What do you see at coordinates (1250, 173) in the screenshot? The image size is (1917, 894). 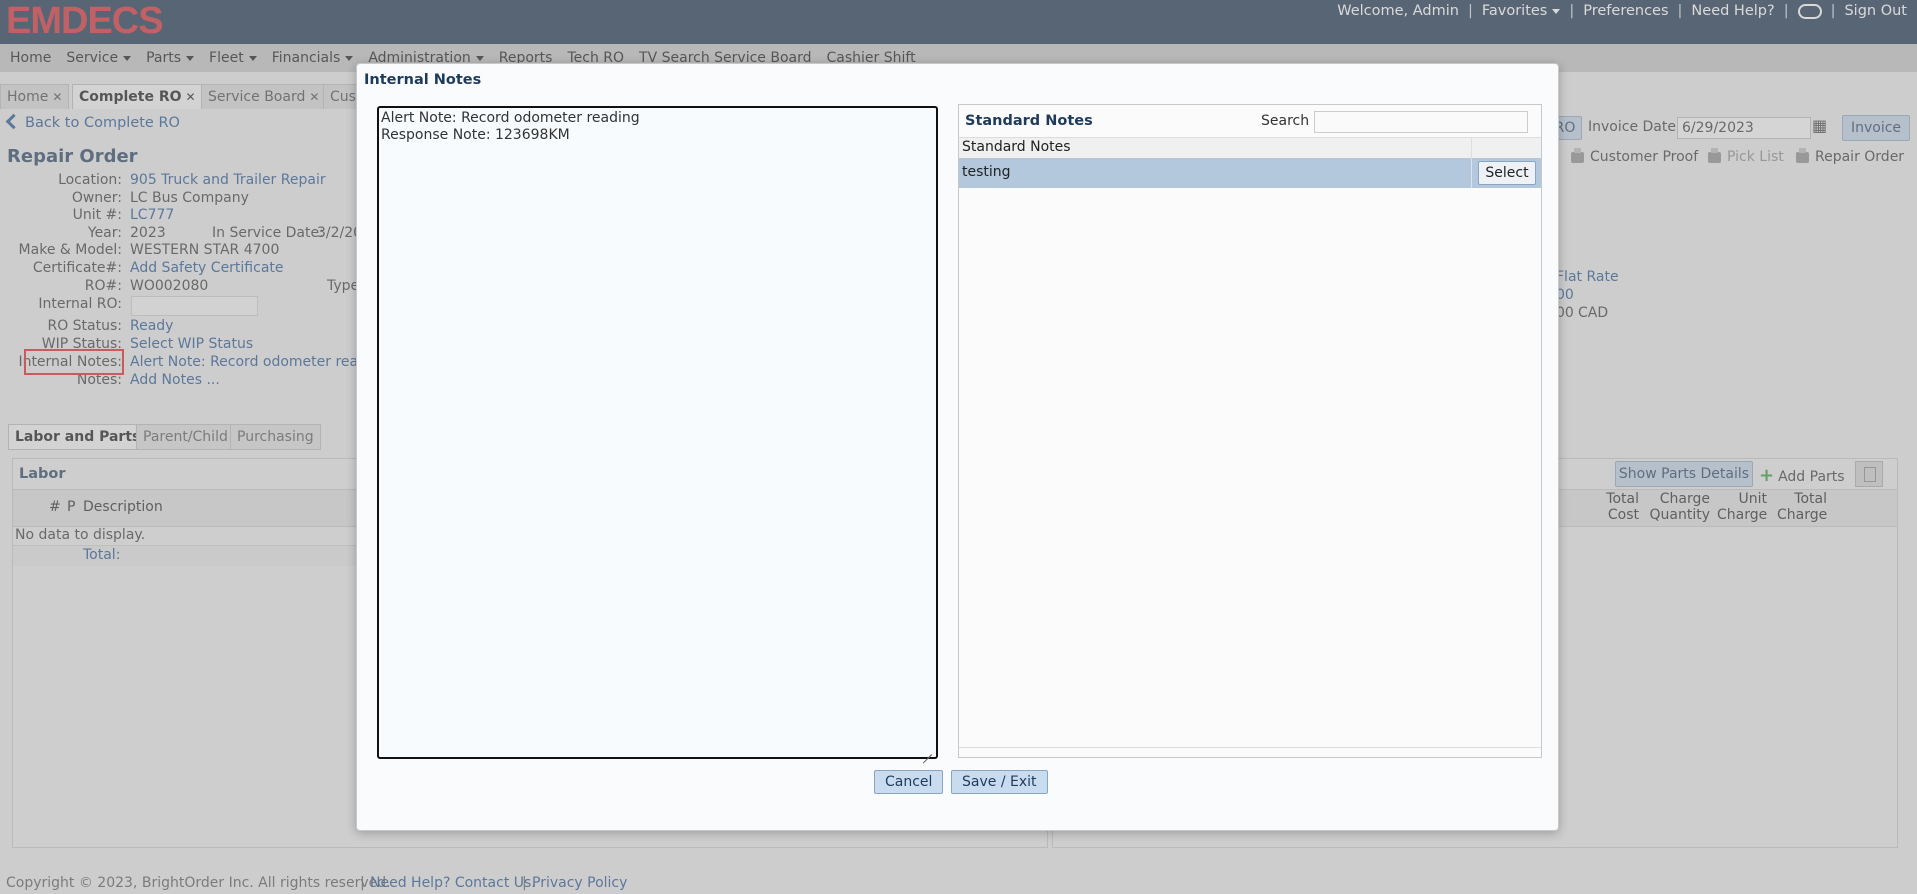 I see `table-row: testing Select` at bounding box center [1250, 173].